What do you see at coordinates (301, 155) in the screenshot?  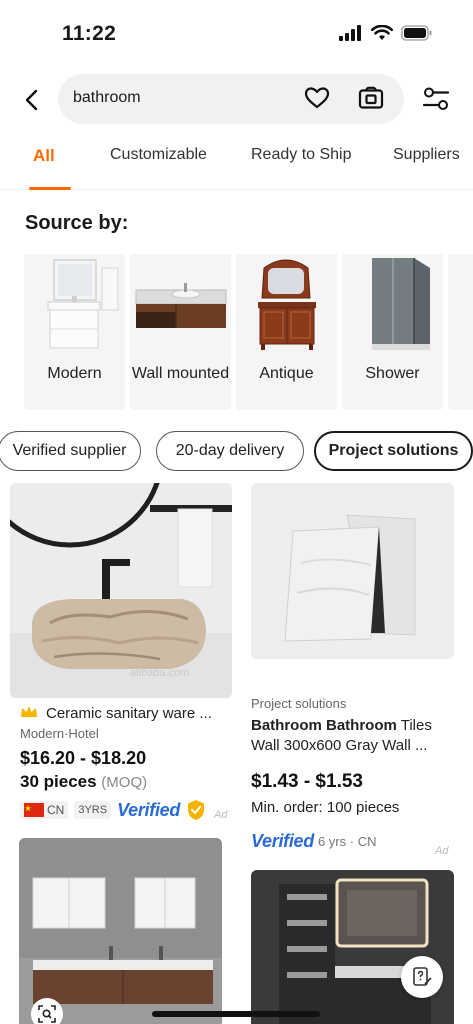 I see `tab-ready-to-ship: Ready to Ship` at bounding box center [301, 155].